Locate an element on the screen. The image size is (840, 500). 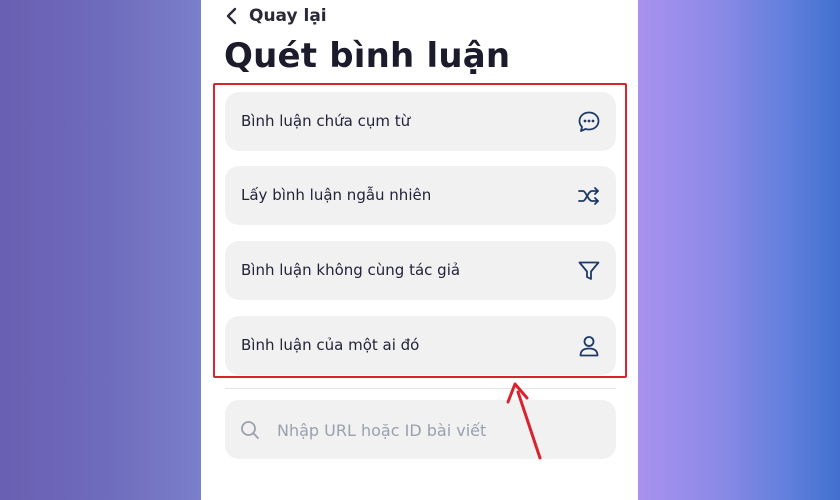
page-title: Quét bình luận is located at coordinates (367, 56).